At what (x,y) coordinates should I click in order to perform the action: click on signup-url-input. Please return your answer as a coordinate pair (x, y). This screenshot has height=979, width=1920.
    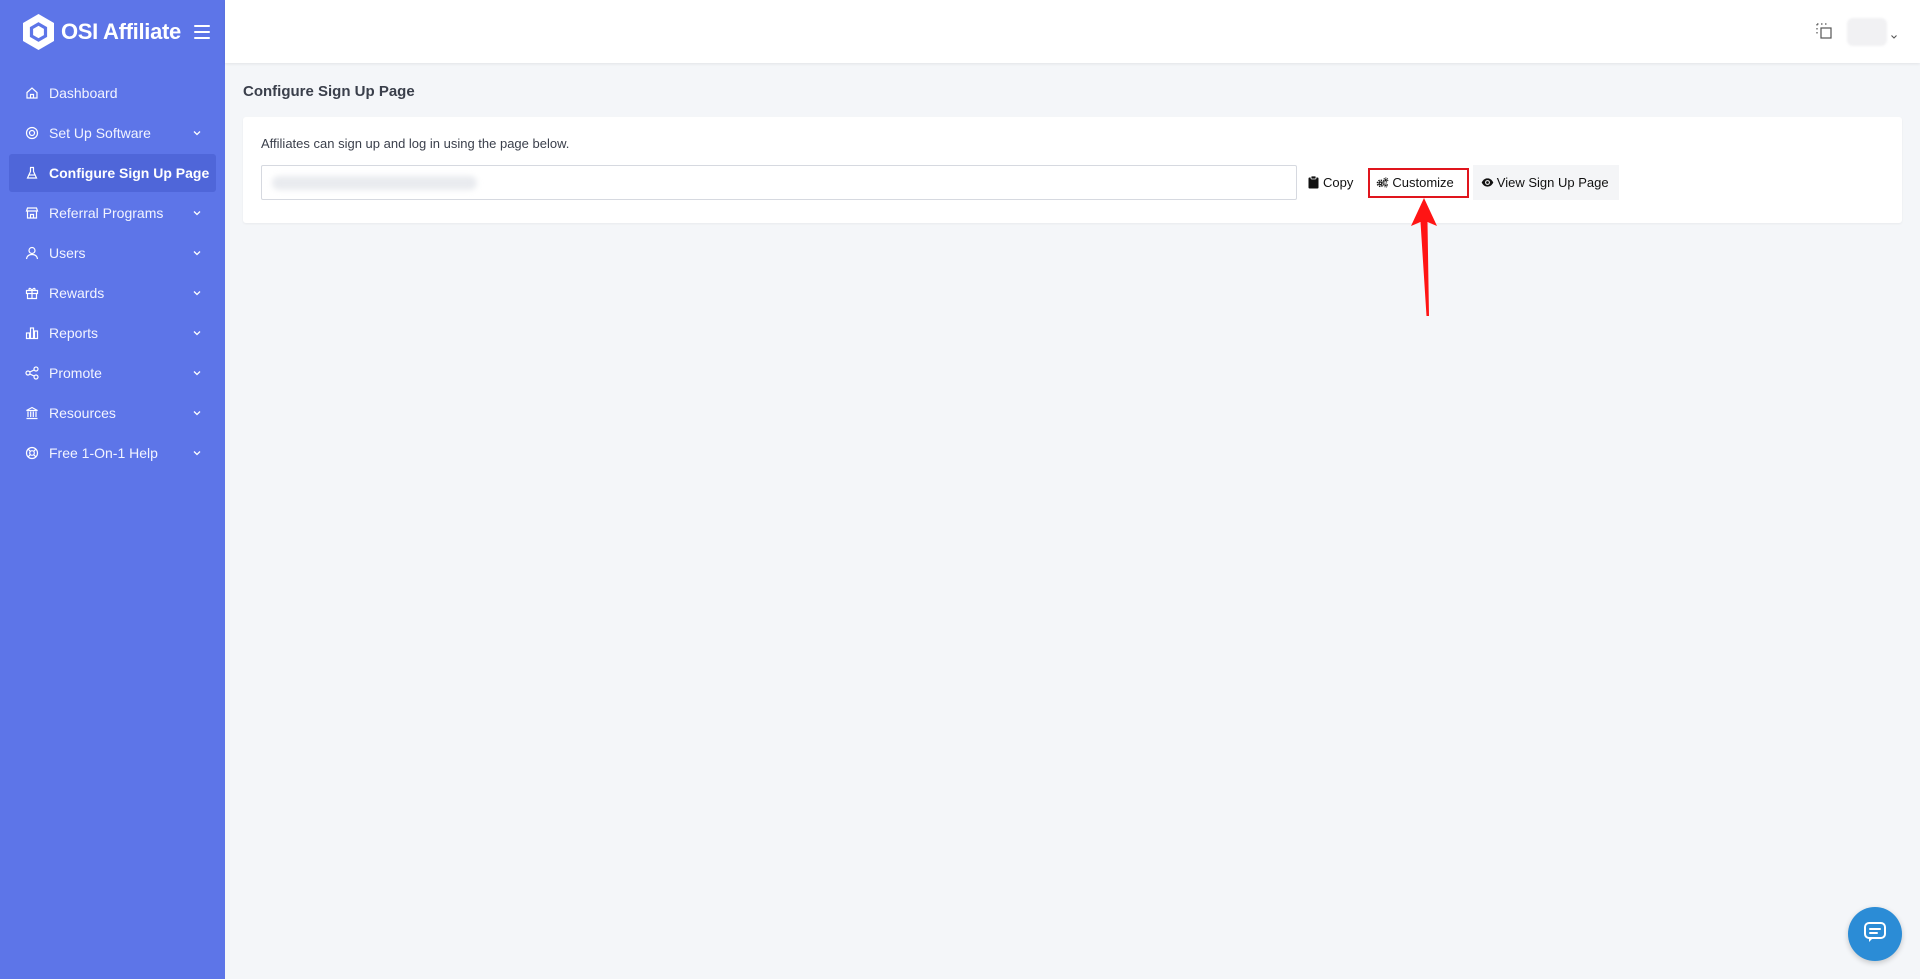
    Looking at the image, I should click on (779, 182).